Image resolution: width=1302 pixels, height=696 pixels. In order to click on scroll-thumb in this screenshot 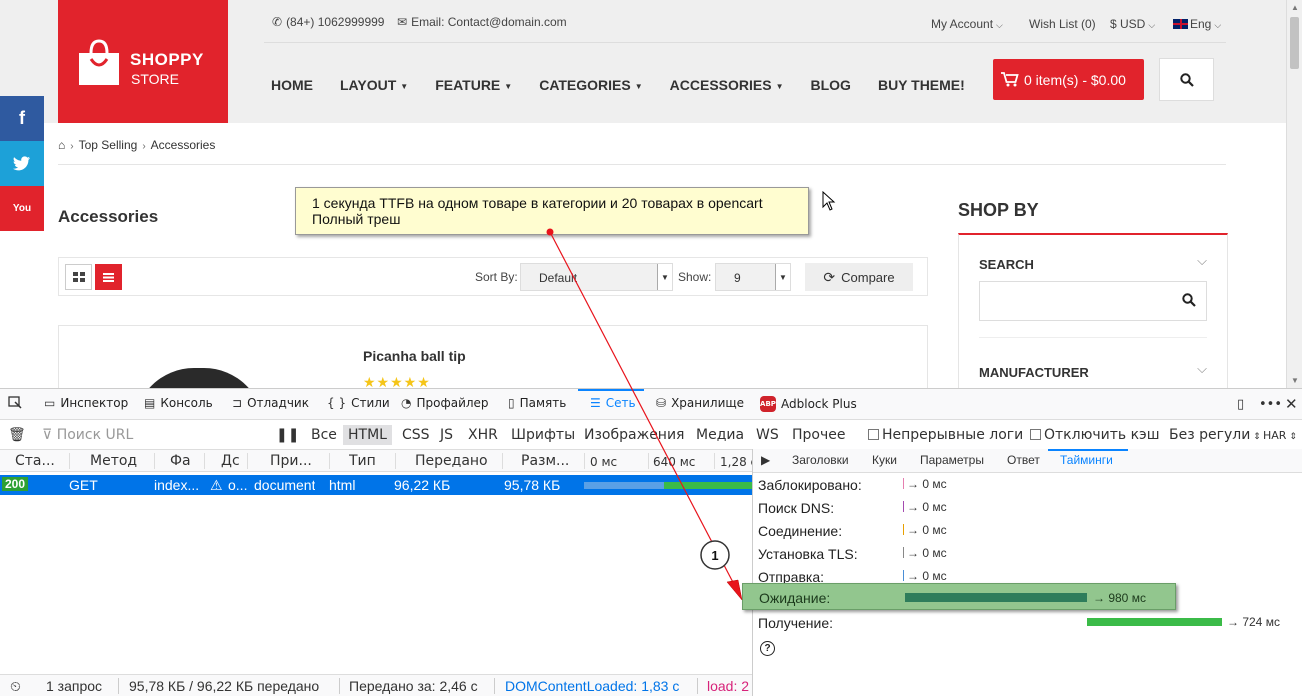, I will do `click(1294, 43)`.